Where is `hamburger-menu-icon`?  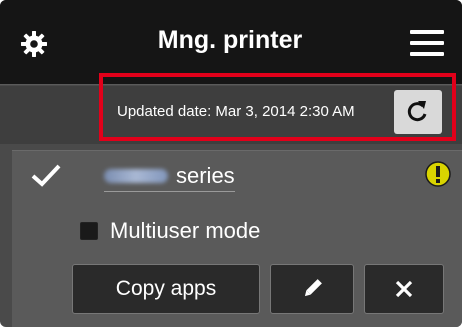 hamburger-menu-icon is located at coordinates (427, 43).